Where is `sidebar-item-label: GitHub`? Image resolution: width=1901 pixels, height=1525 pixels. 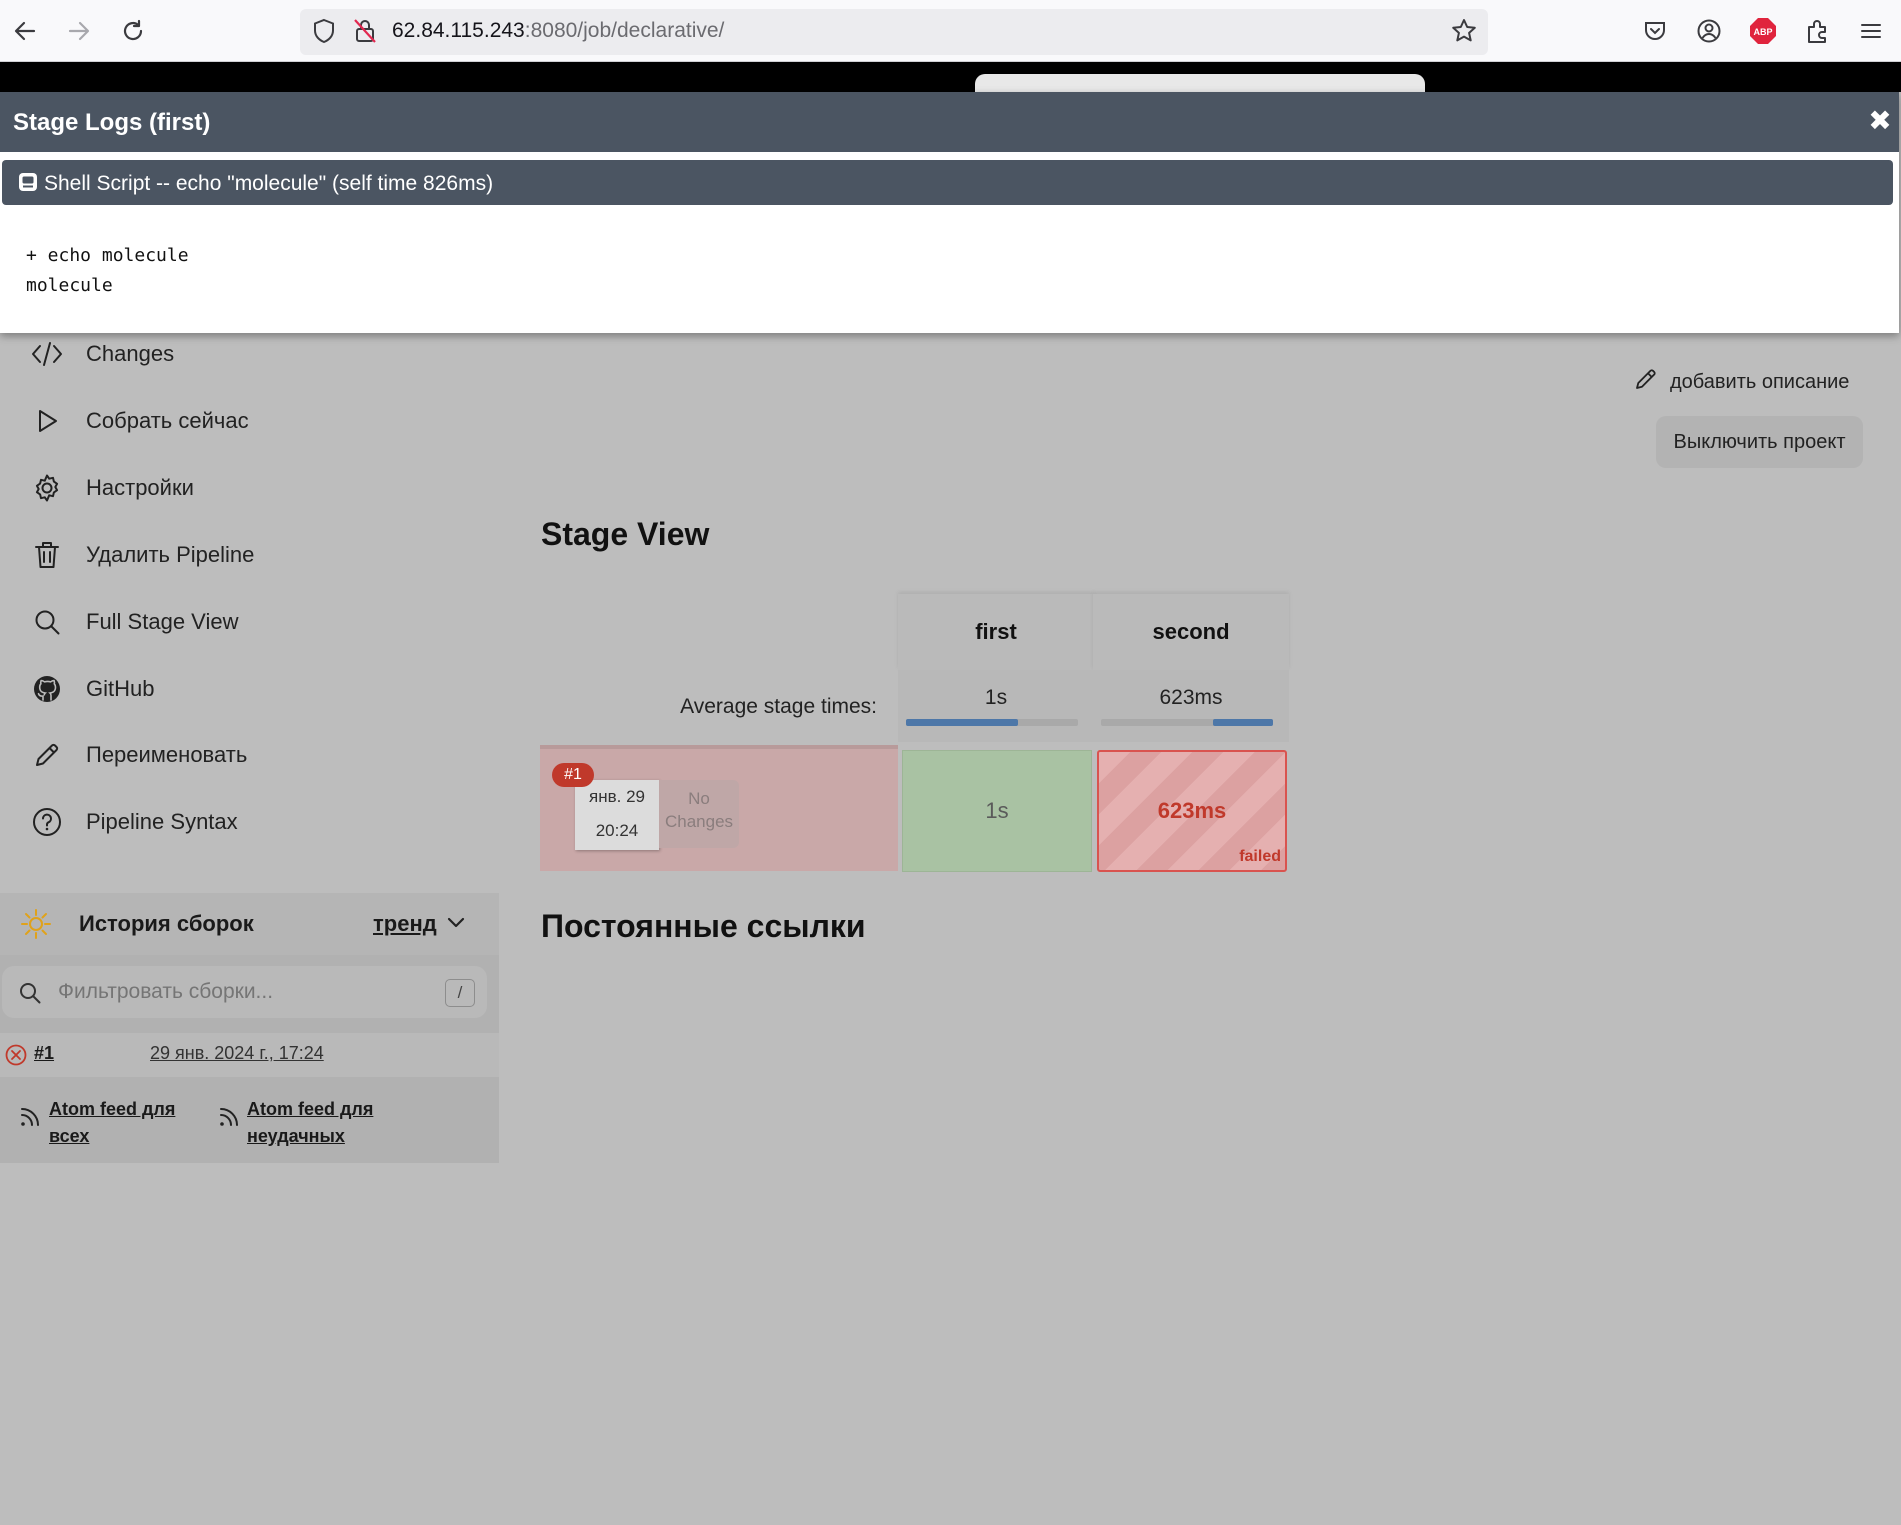
sidebar-item-label: GitHub is located at coordinates (120, 688).